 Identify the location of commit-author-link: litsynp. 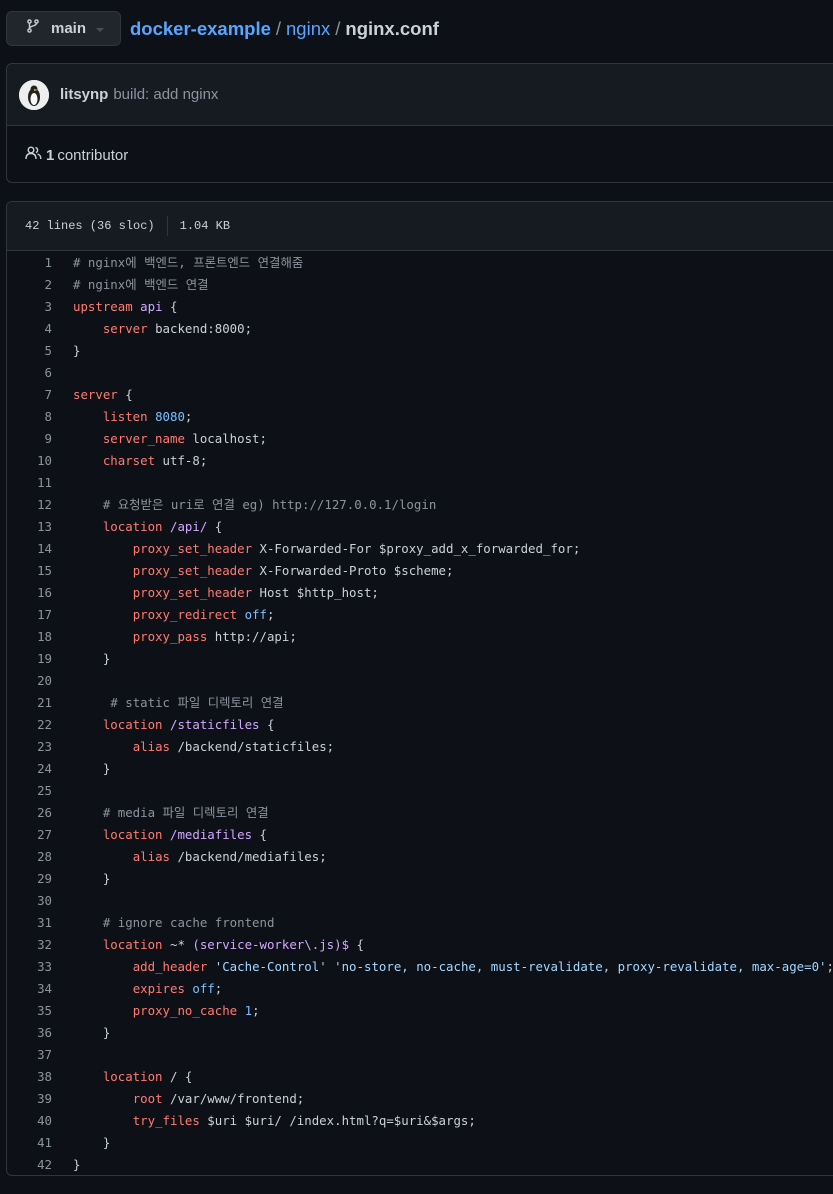
(84, 94).